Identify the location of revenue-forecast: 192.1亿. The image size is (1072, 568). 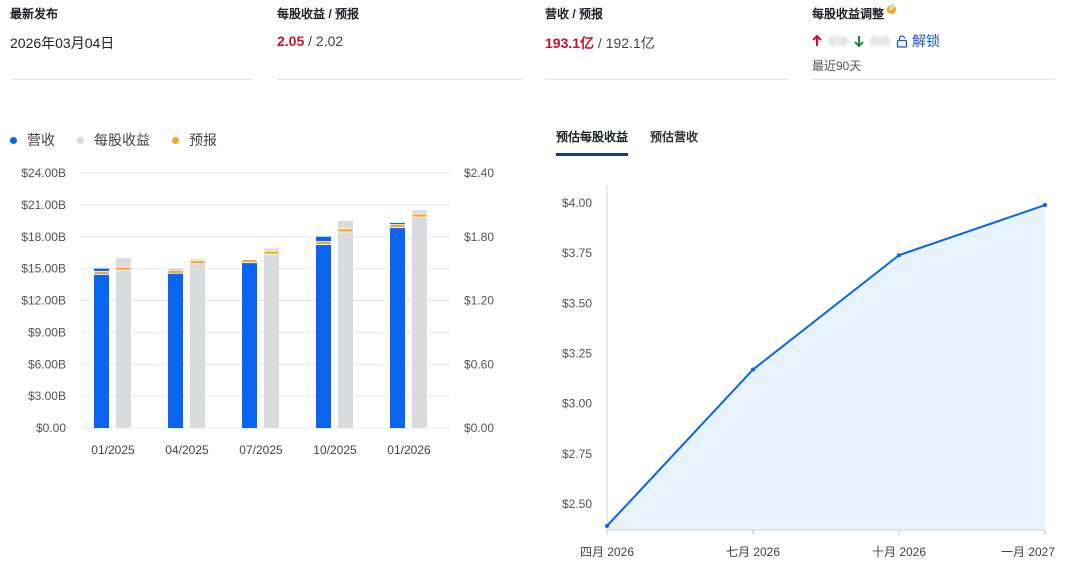
(630, 43).